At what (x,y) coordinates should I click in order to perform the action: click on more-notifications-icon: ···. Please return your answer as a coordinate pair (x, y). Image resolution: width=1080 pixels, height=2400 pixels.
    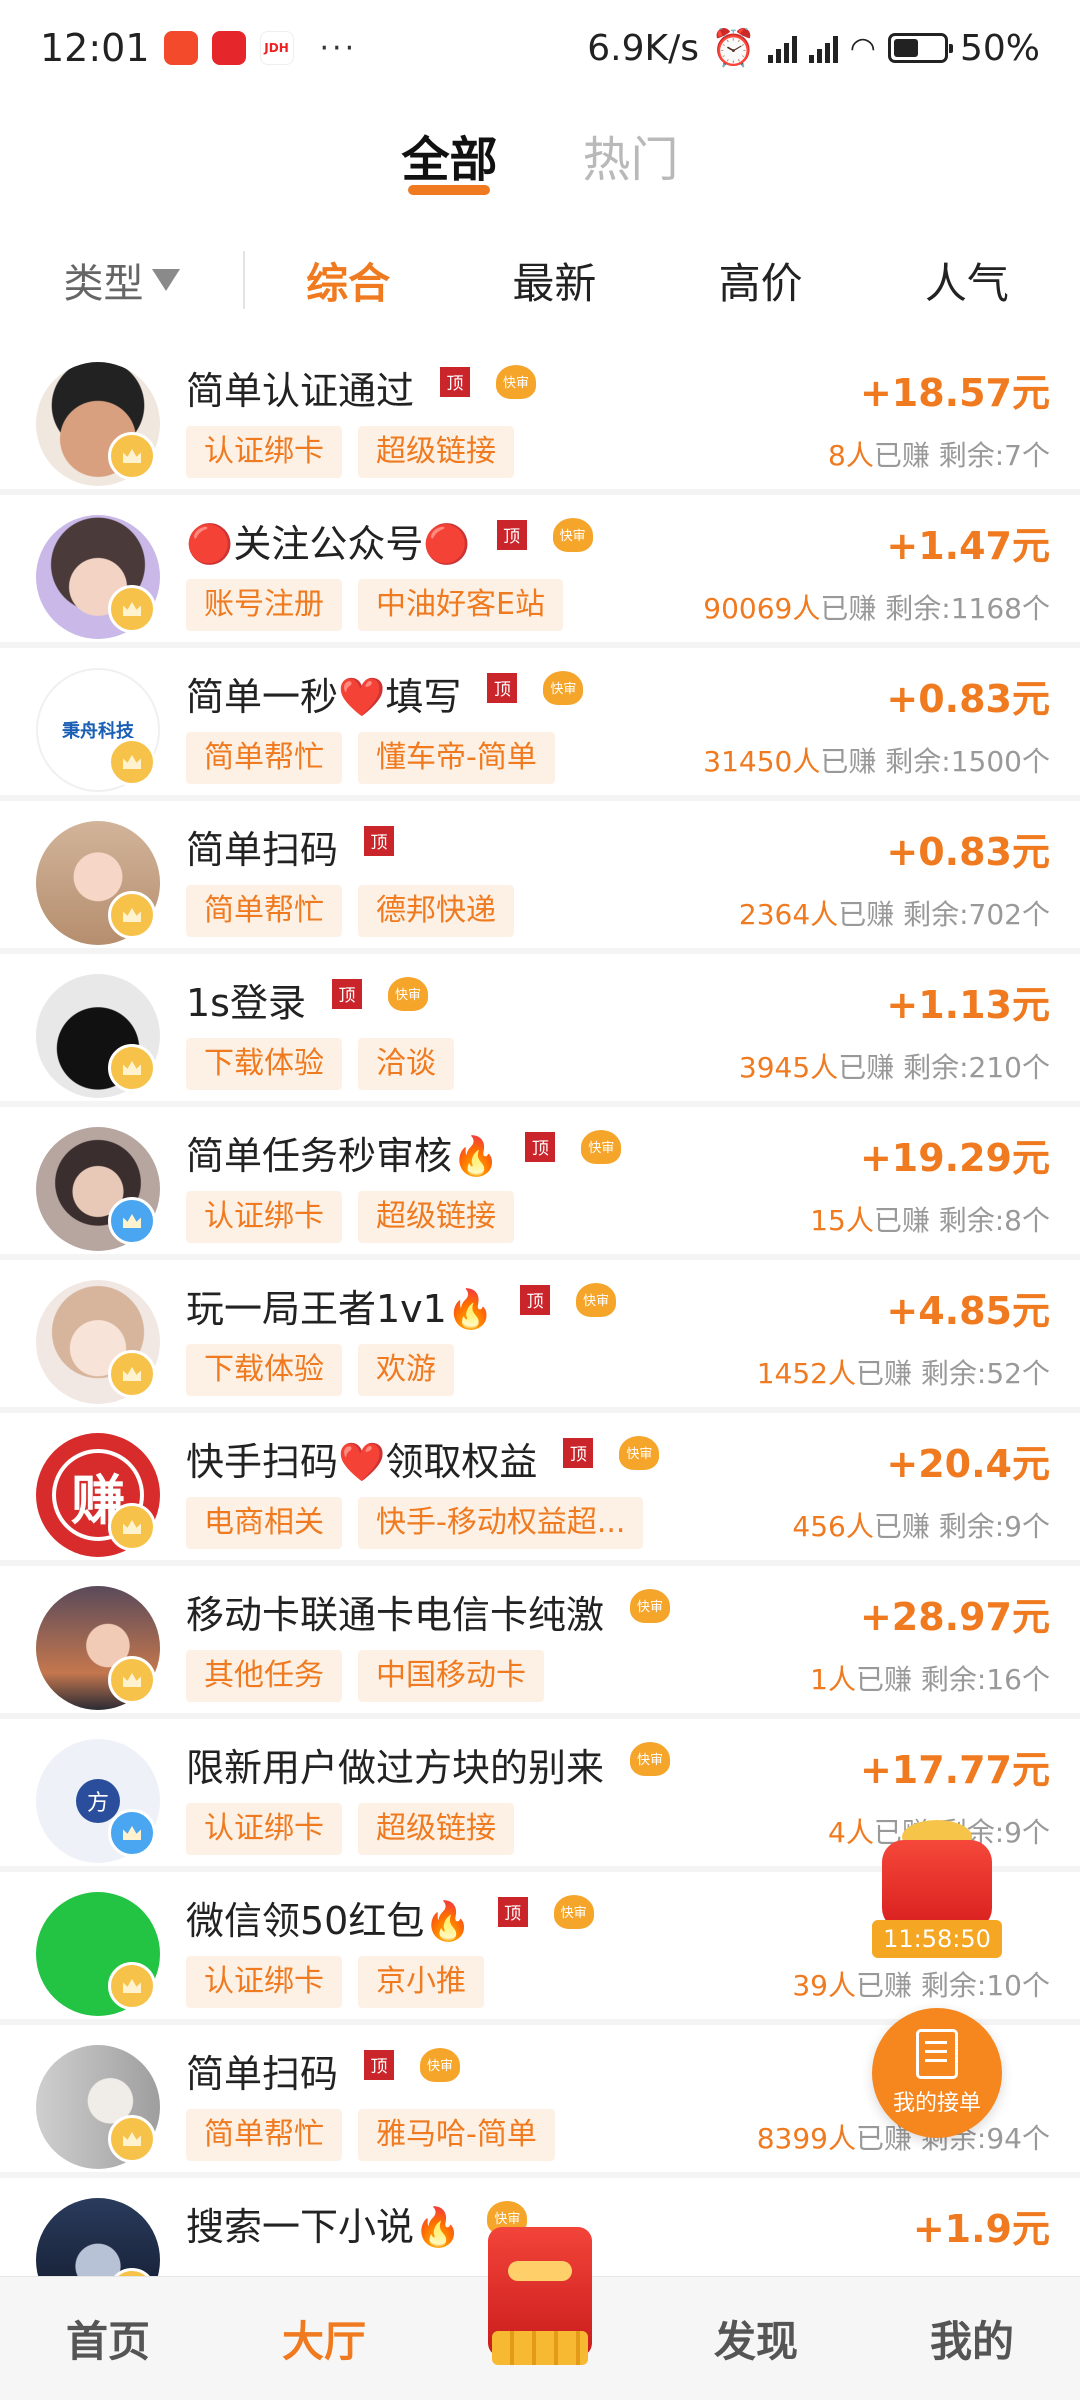
    Looking at the image, I should click on (338, 48).